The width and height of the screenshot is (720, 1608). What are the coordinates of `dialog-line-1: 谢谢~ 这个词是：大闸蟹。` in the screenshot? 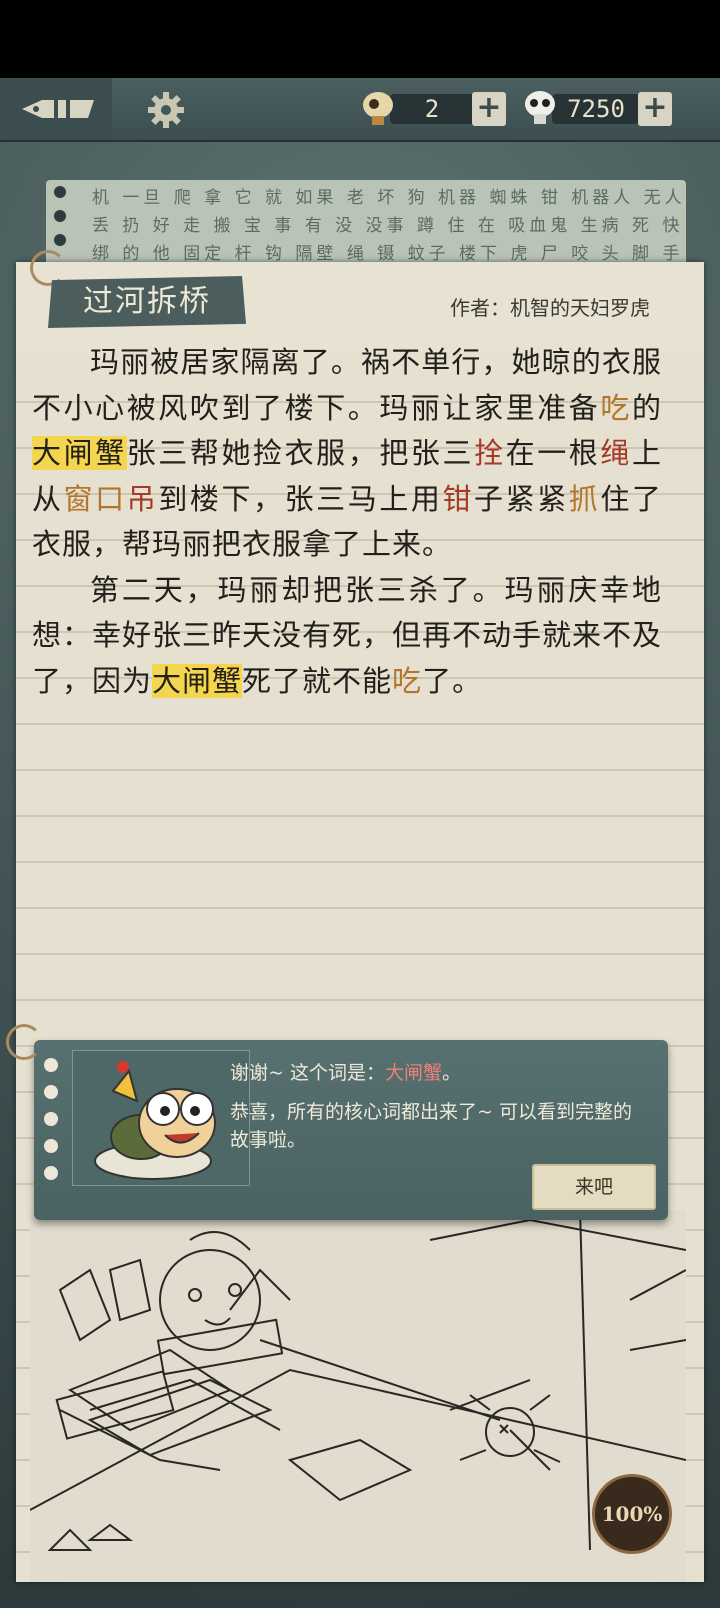 It's located at (345, 1073).